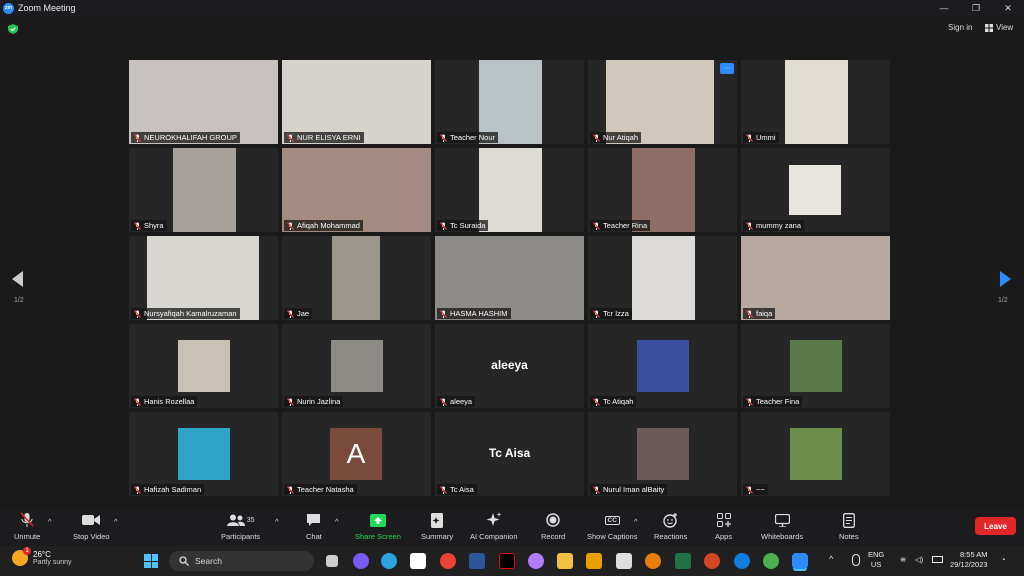  I want to click on video-options-chevron-icon: ^, so click(116, 521).